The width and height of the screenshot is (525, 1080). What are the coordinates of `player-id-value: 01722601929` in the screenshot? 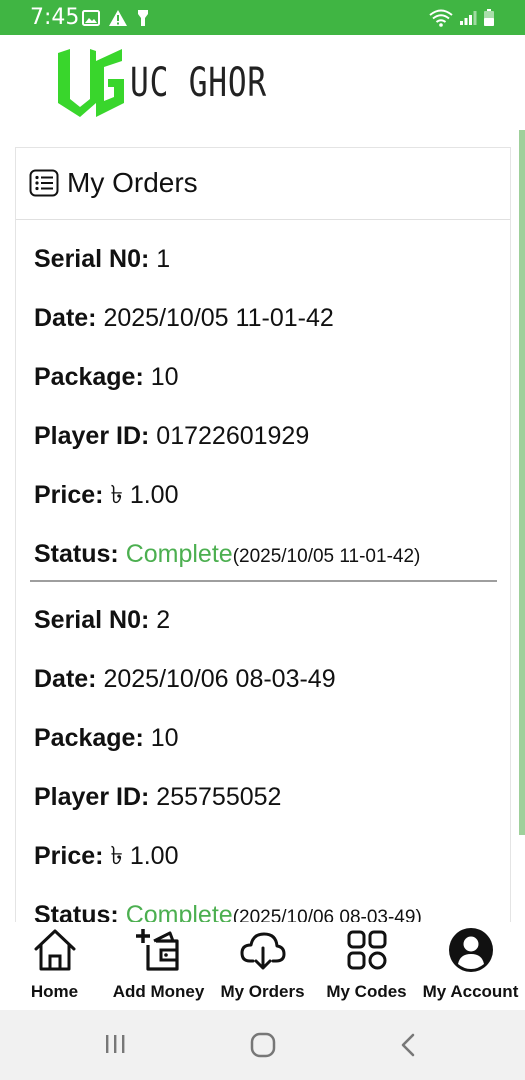 It's located at (233, 436).